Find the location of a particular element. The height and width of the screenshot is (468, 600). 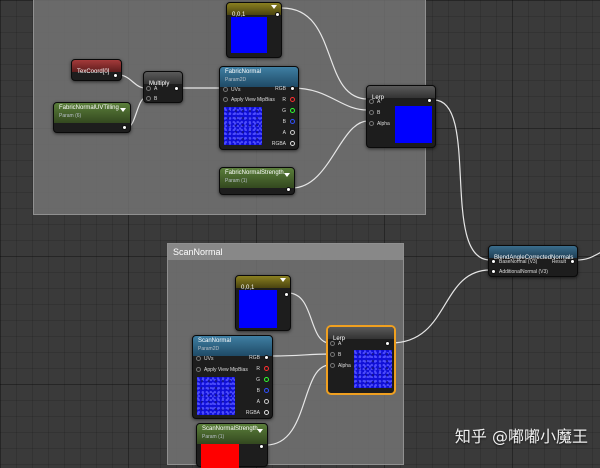

multiply-node: Multiply A B is located at coordinates (163, 87).